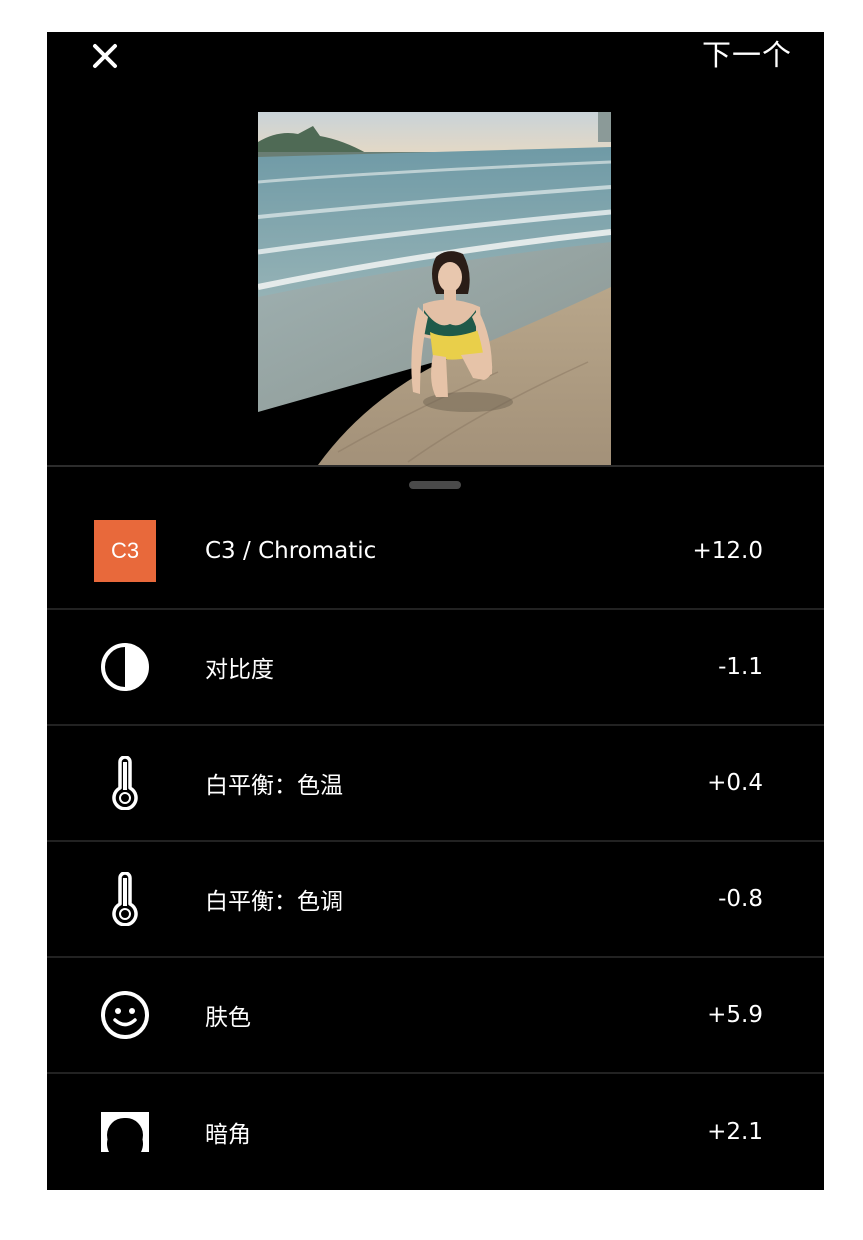 Image resolution: width=863 pixels, height=1240 pixels. I want to click on adjustment-label: 白平衡：色温, so click(274, 786).